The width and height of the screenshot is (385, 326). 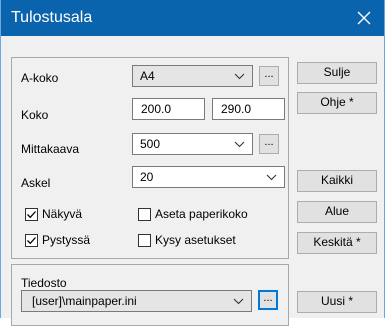 What do you see at coordinates (144, 240) in the screenshot?
I see `ask-settings-check-box` at bounding box center [144, 240].